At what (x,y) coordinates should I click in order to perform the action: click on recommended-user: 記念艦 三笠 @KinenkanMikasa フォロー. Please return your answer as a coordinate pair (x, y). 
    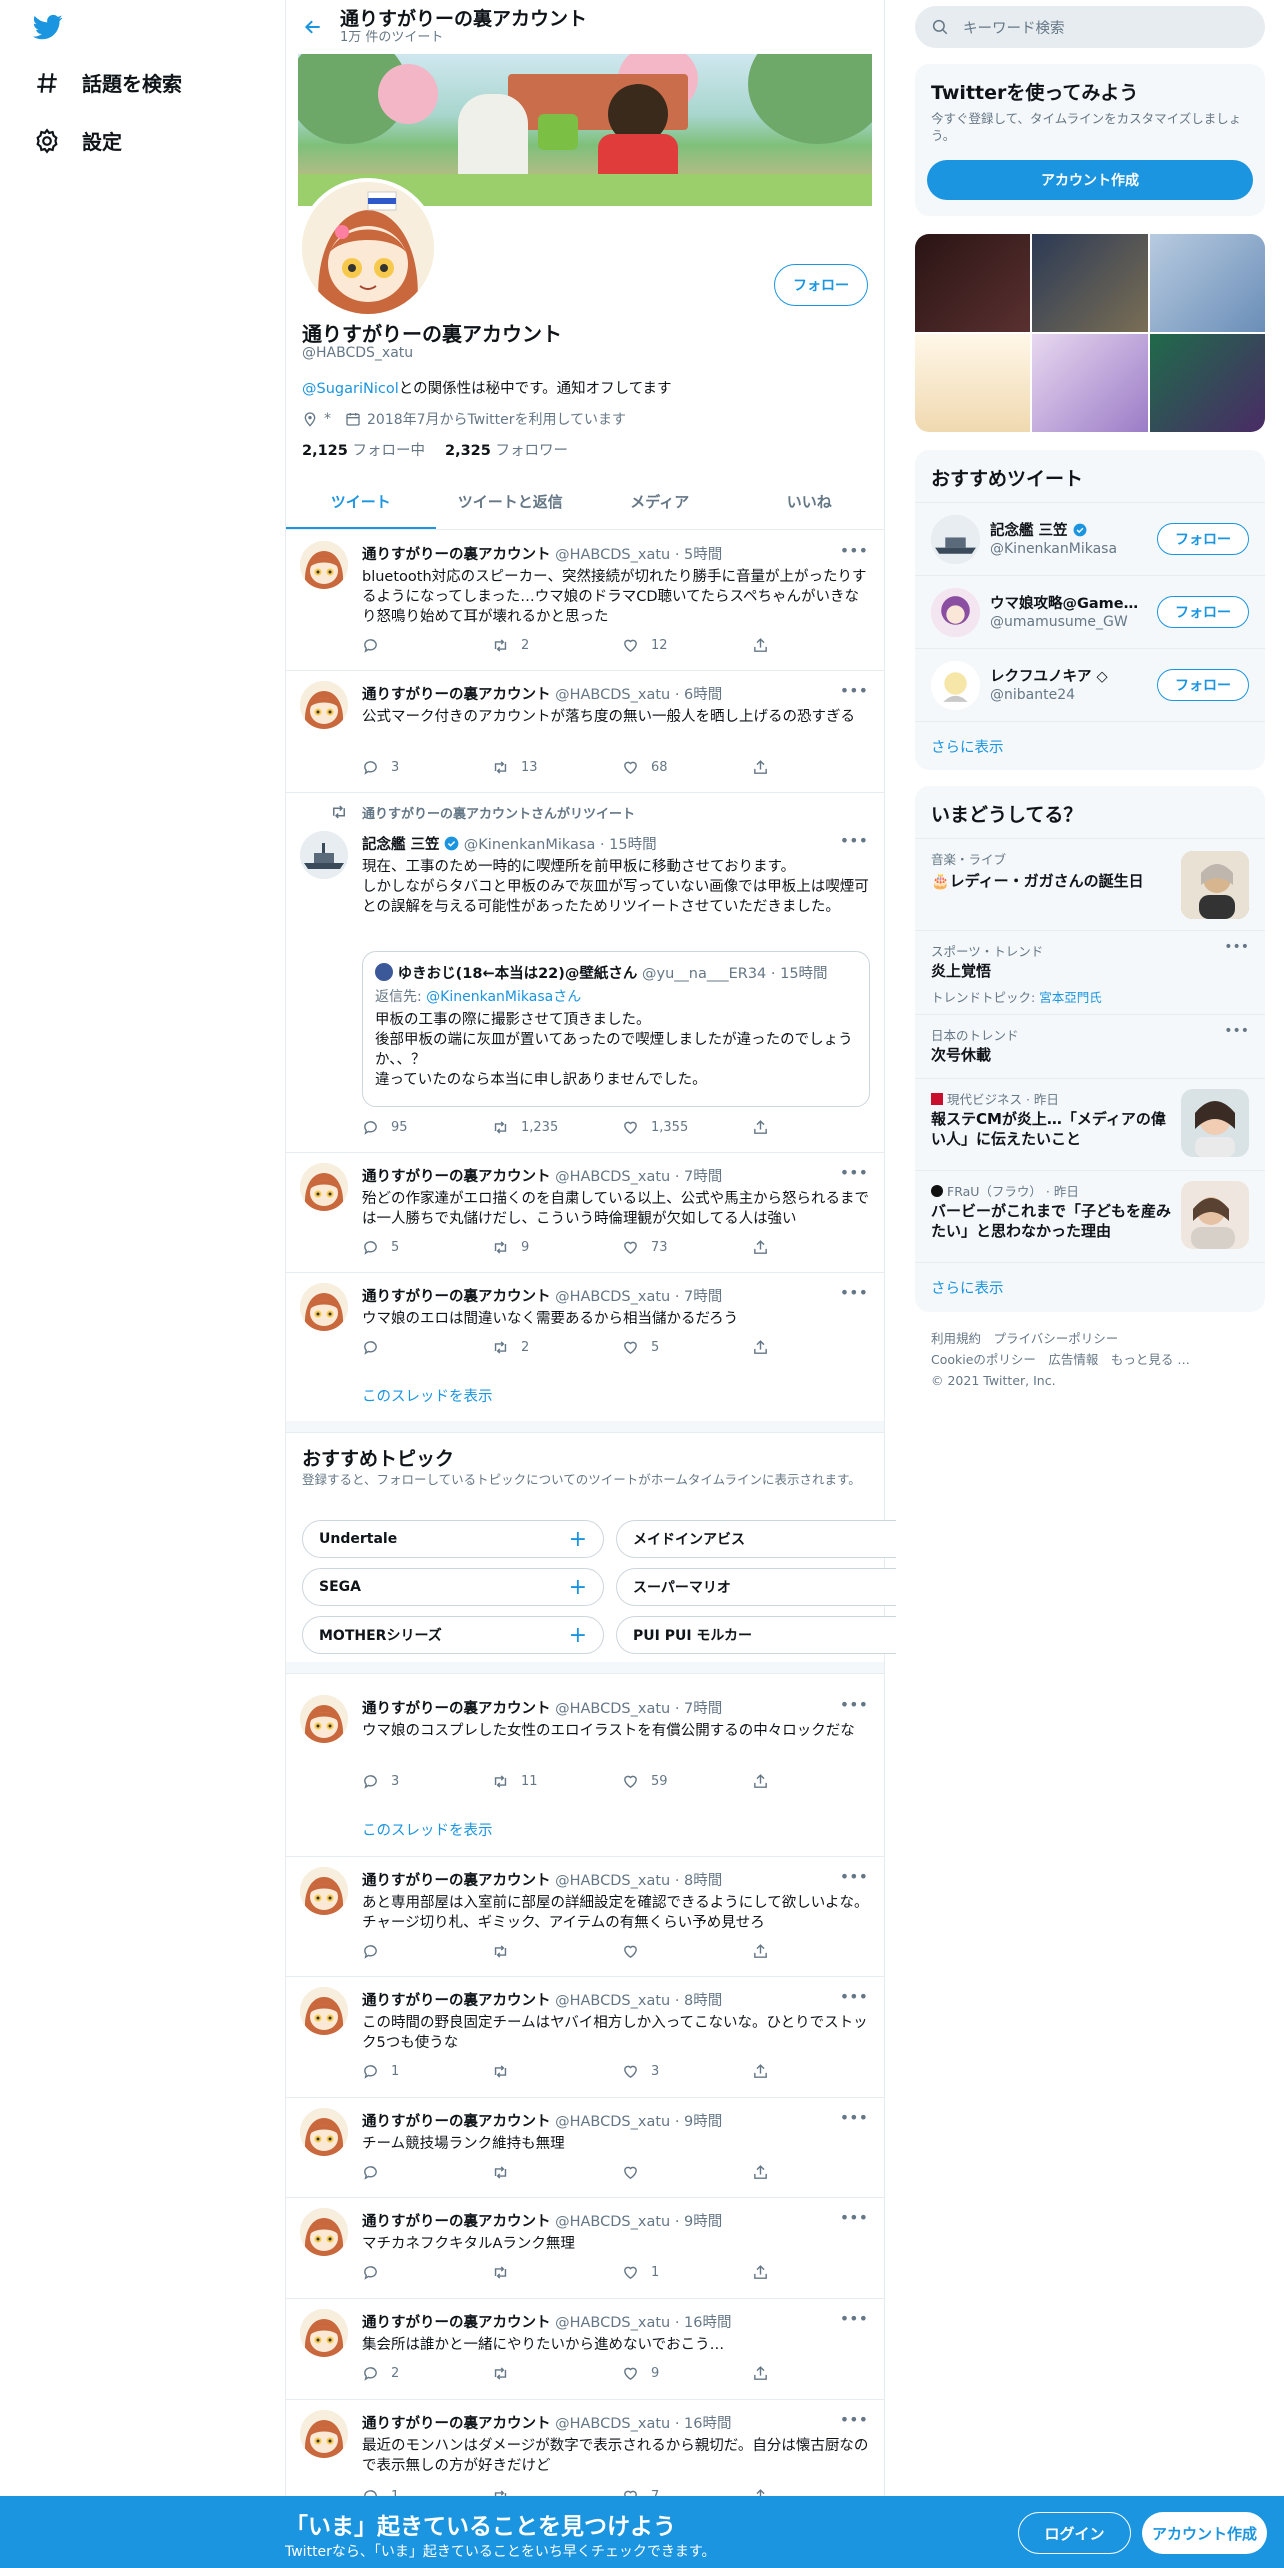
    Looking at the image, I should click on (1090, 538).